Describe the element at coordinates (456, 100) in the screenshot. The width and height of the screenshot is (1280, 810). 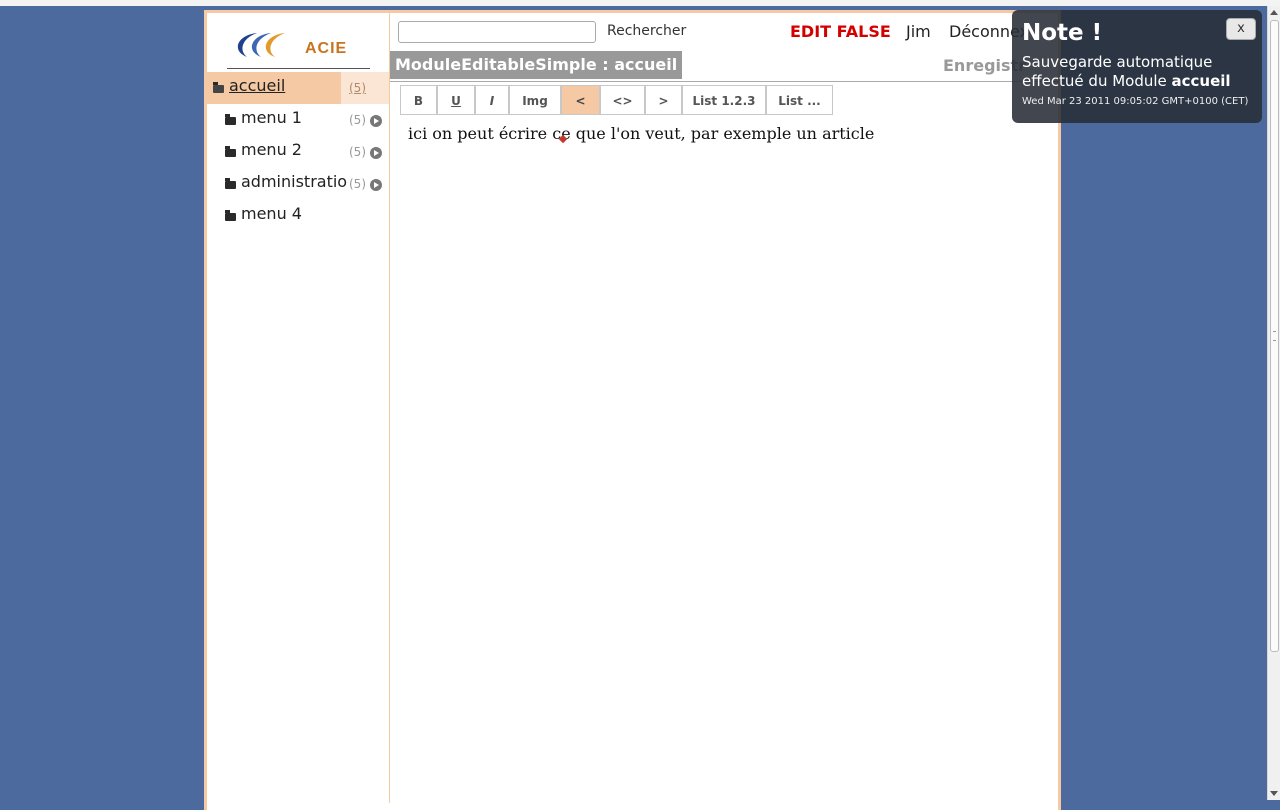
I see `underline-button: U` at that location.